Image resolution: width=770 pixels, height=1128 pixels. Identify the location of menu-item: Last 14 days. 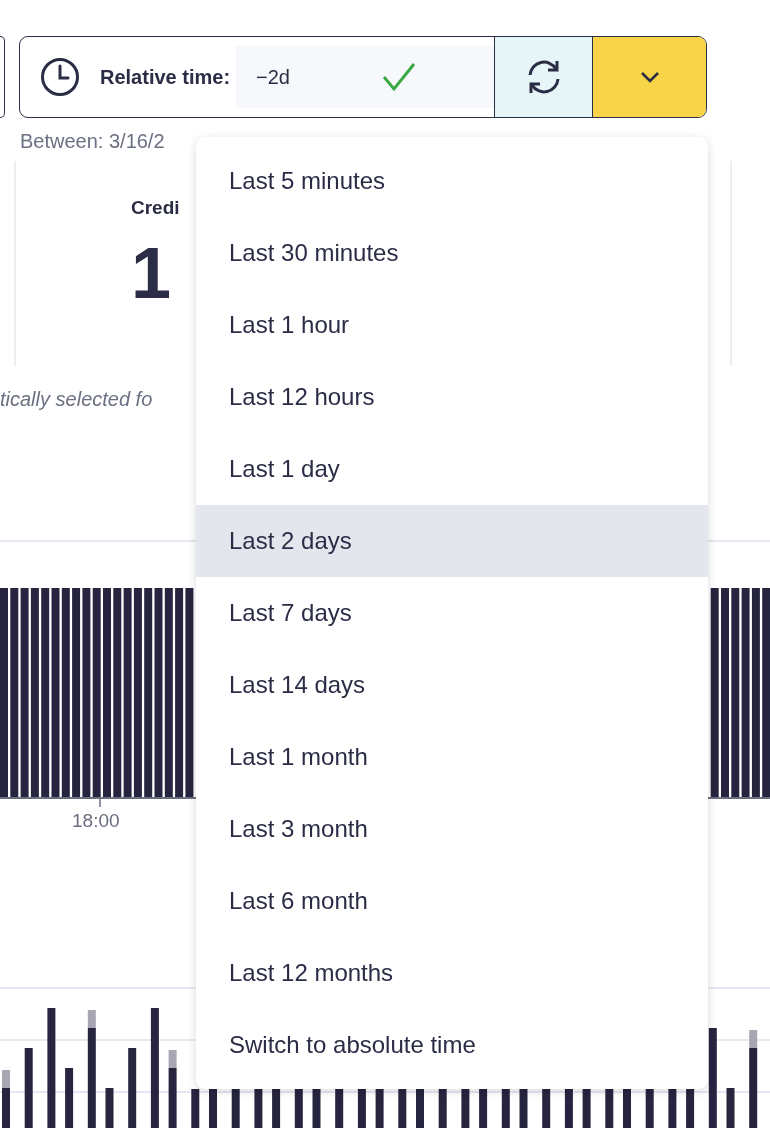
(452, 685).